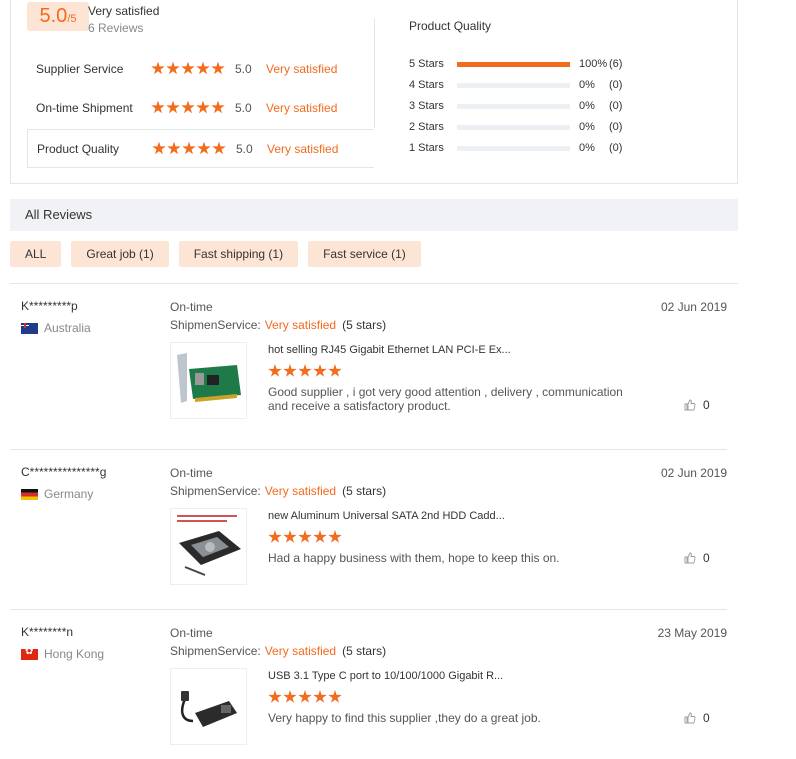  I want to click on reviewer-name: K*********p, so click(49, 306).